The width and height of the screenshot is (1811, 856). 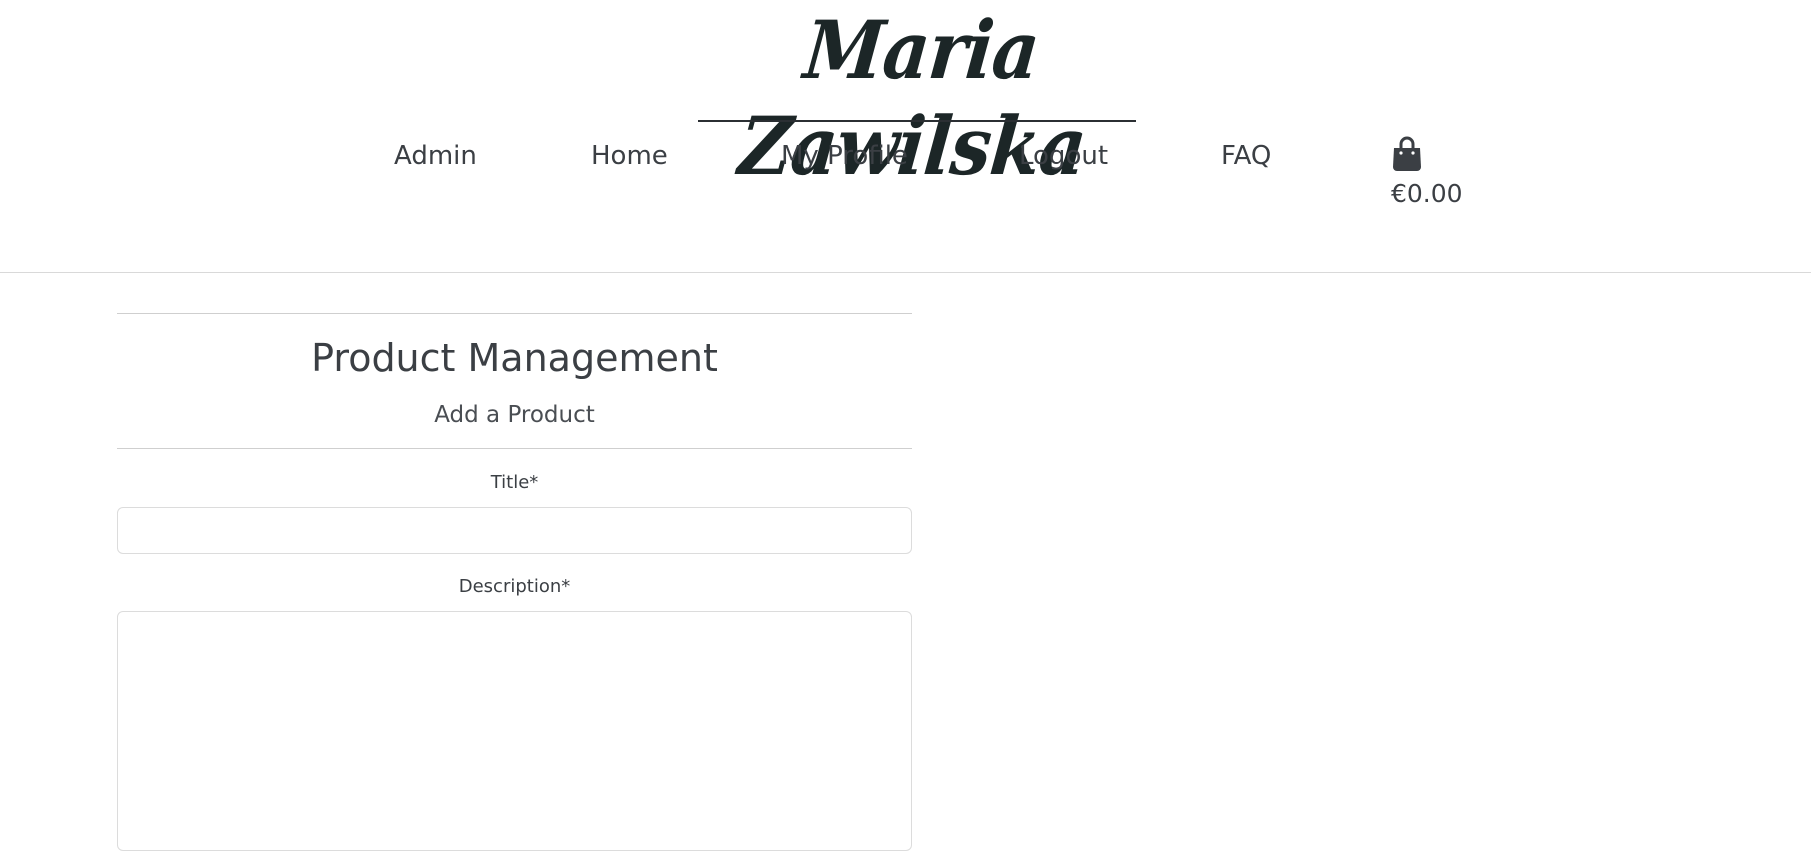 I want to click on brand-underline, so click(x=917, y=121).